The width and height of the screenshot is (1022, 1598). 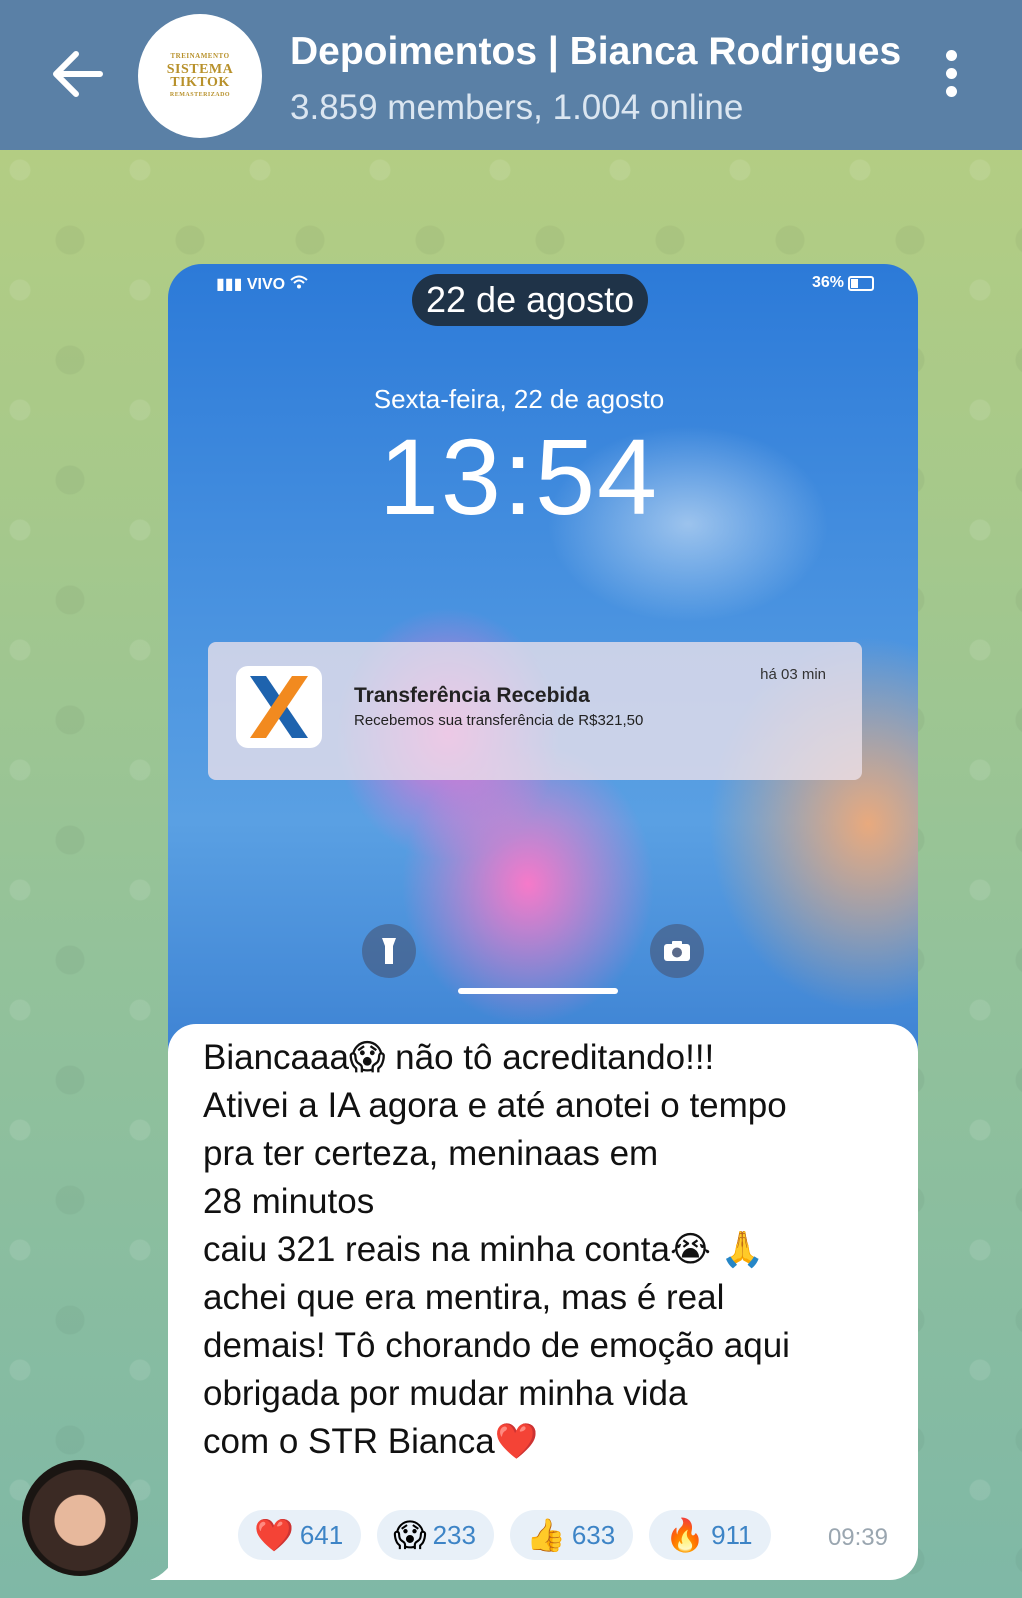 I want to click on status-carrier: ▮▮▮ VIVO, so click(x=262, y=284).